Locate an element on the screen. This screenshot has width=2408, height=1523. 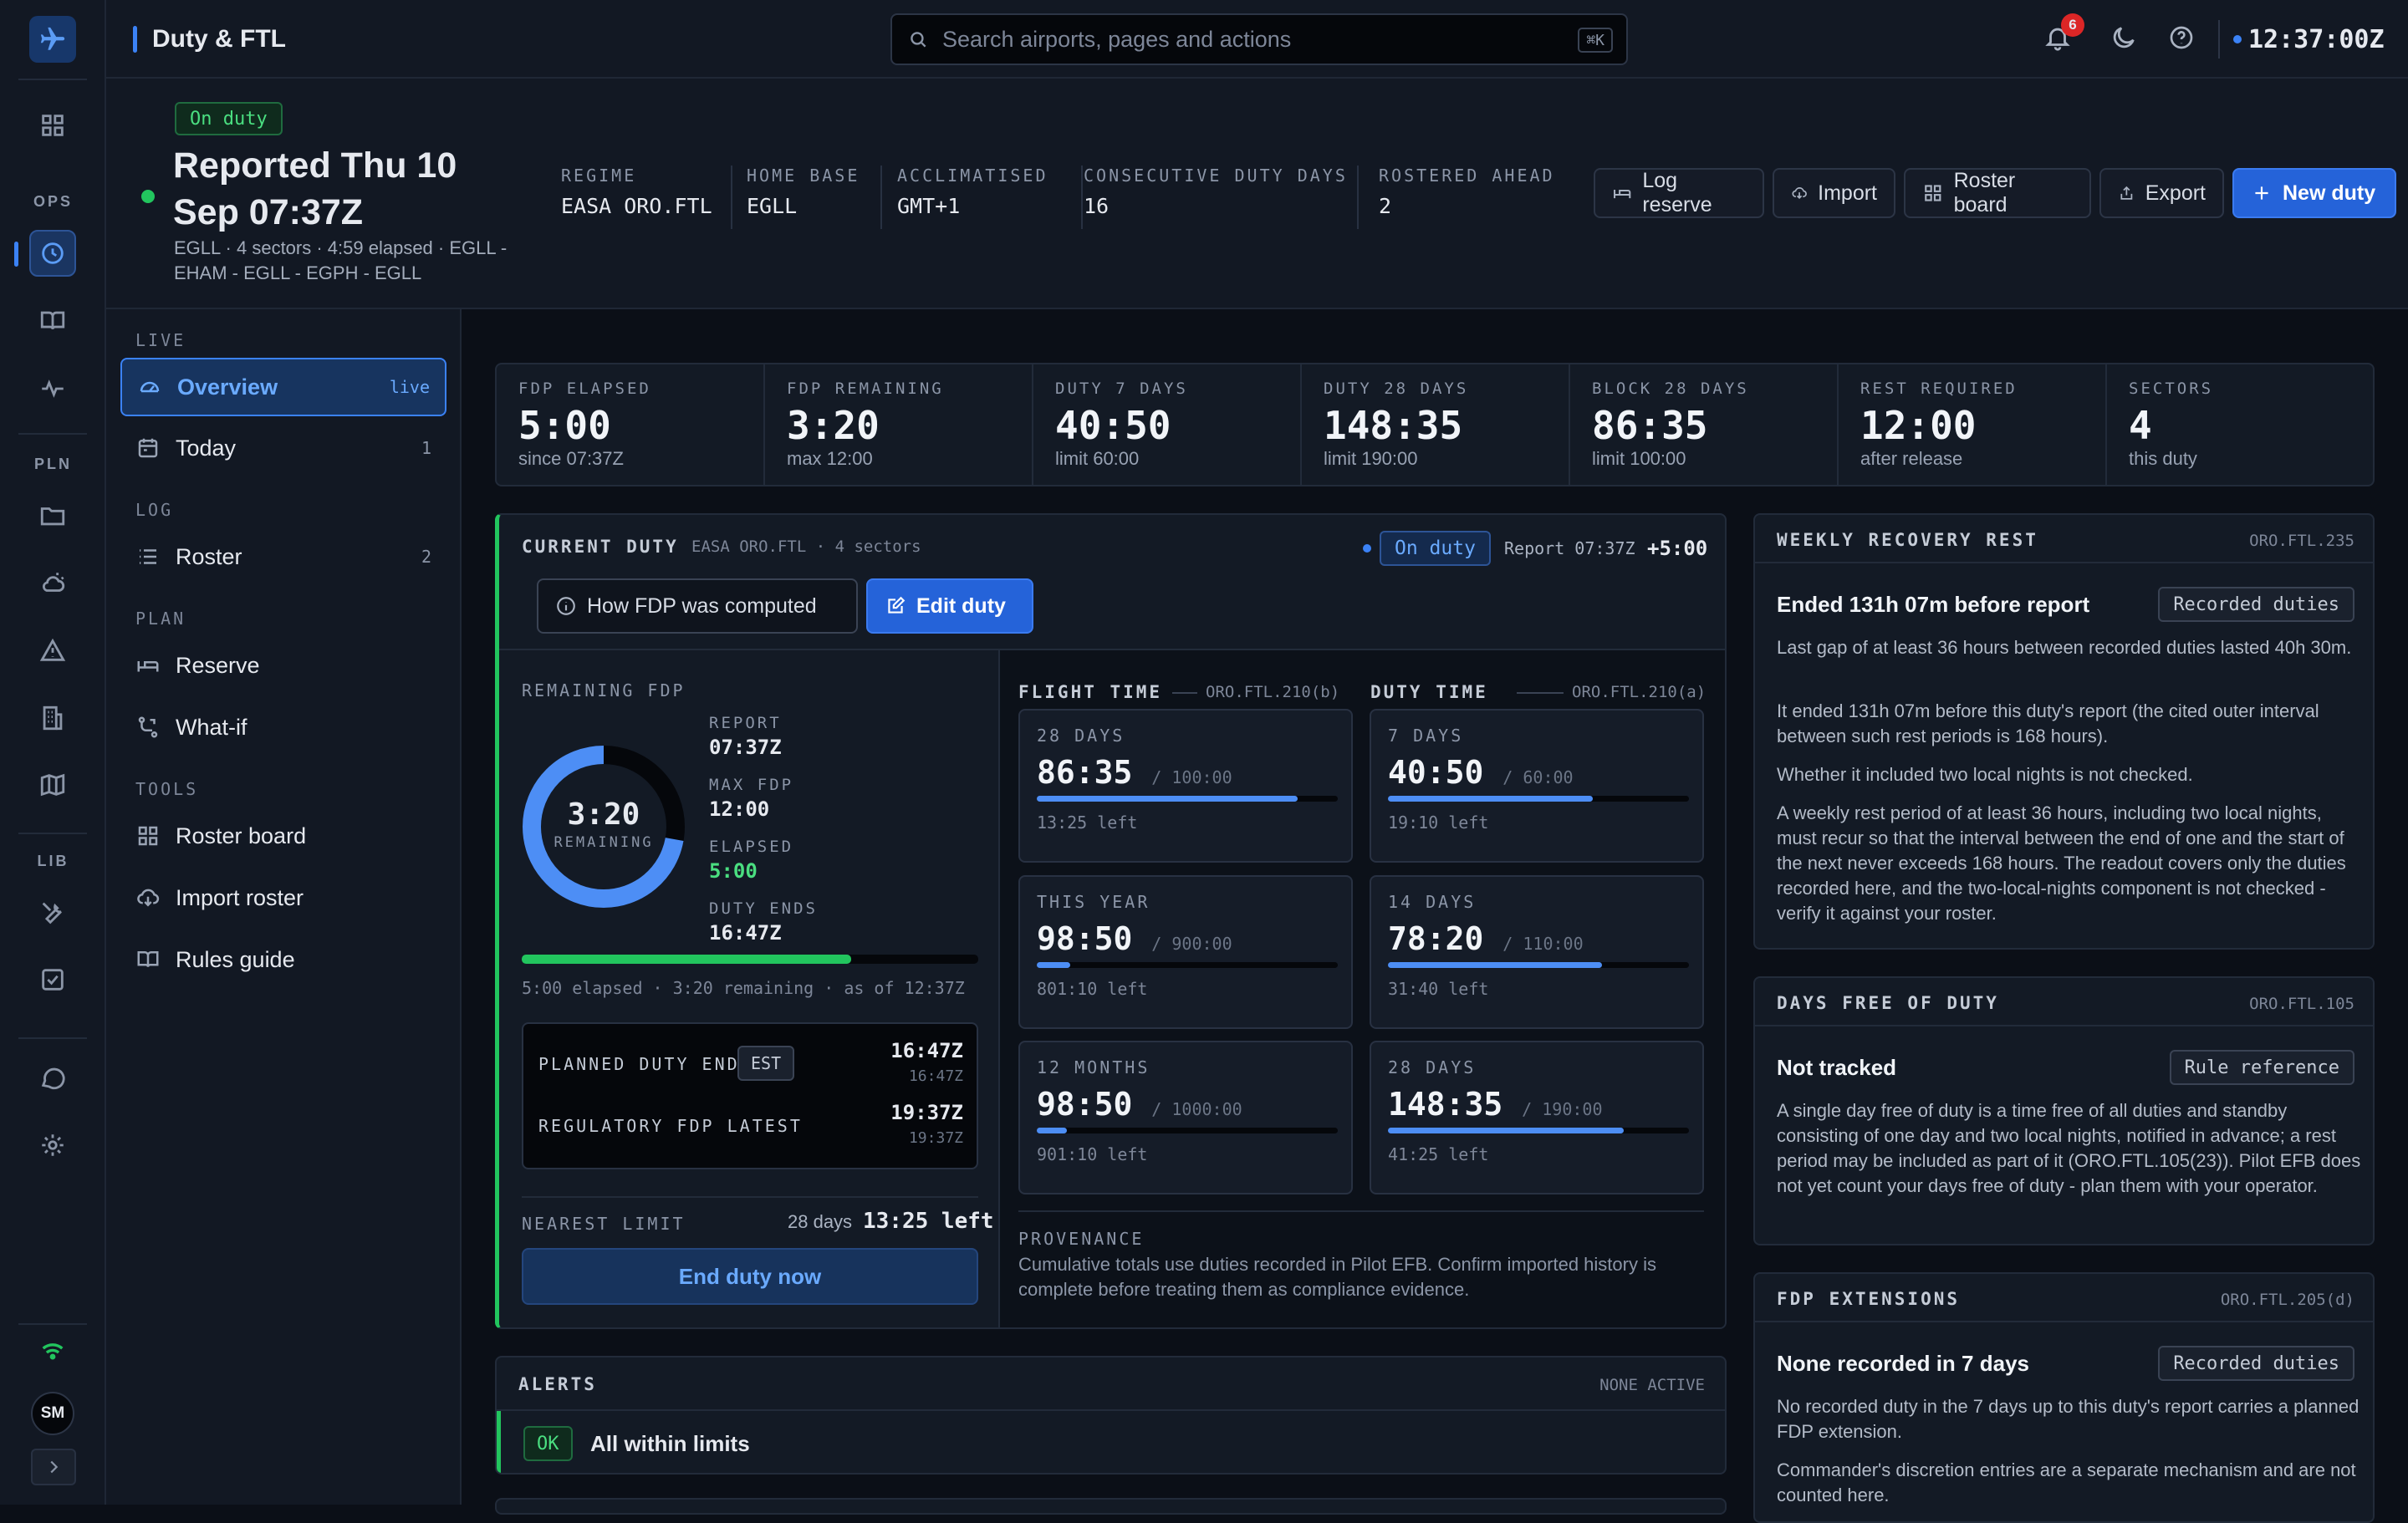
weekly-rest-heading: Ended 131h 07m before report is located at coordinates (1934, 605).